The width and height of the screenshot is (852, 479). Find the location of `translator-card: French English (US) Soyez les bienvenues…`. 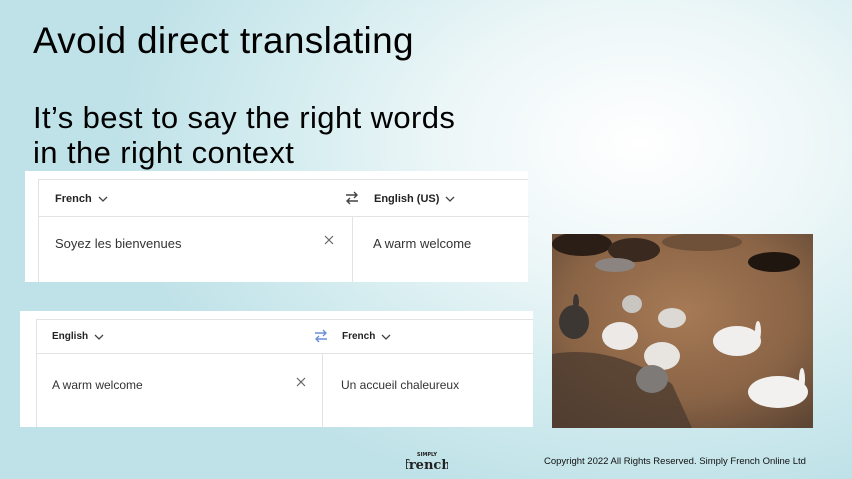

translator-card: French English (US) Soyez les bienvenues… is located at coordinates (283, 231).